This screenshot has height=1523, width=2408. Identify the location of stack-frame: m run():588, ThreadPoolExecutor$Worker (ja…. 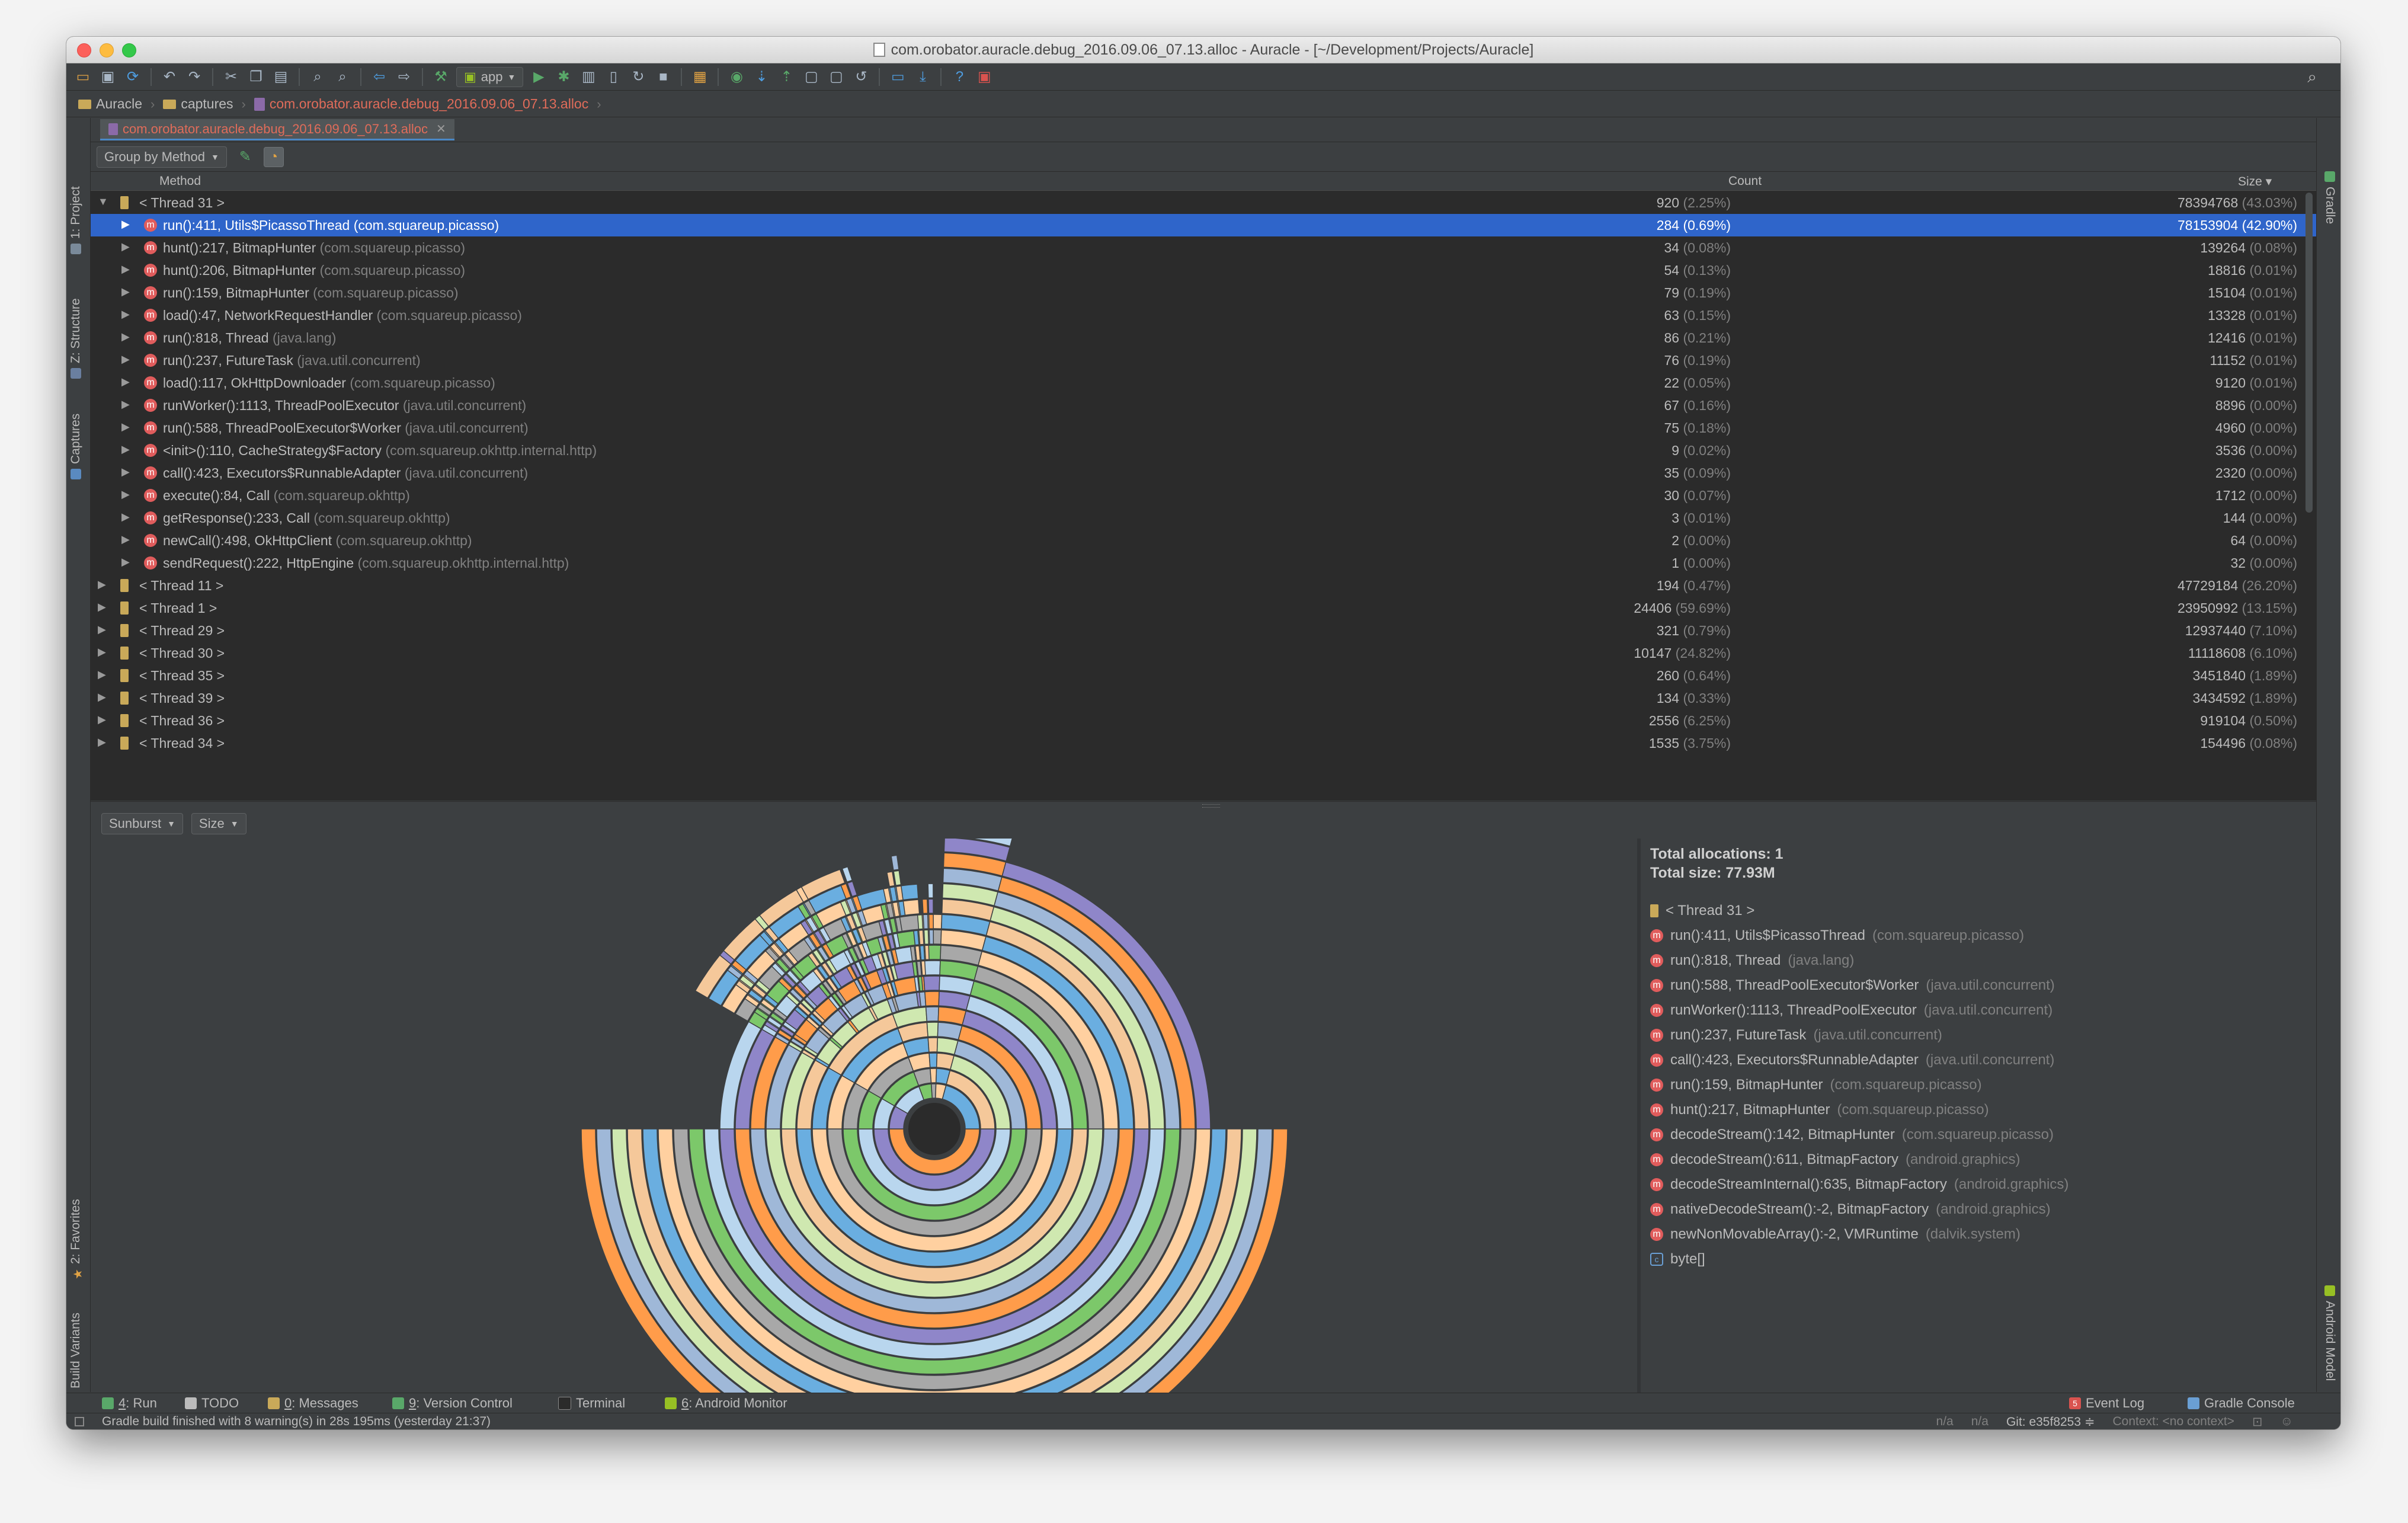
(1852, 985).